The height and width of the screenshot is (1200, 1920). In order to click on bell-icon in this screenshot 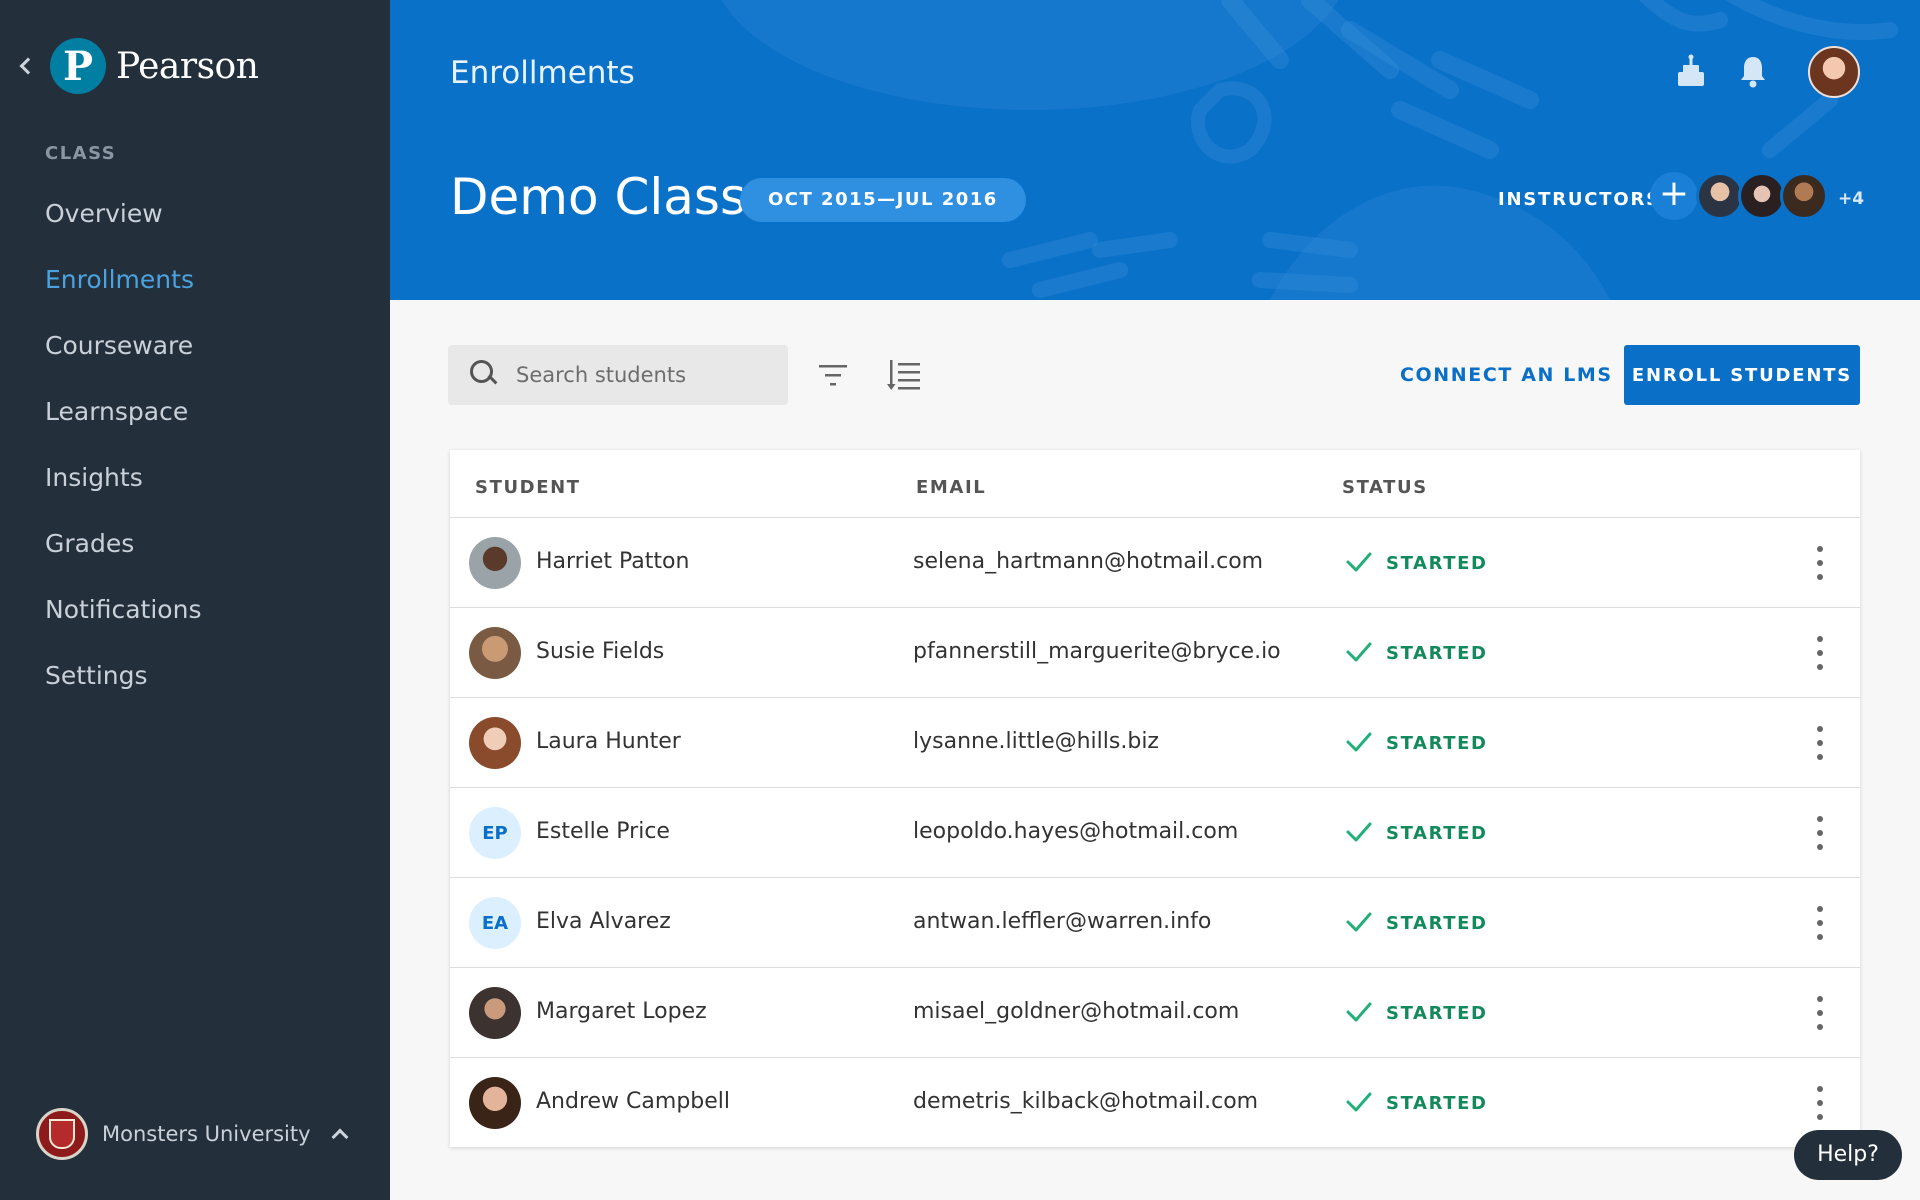, I will do `click(1753, 71)`.